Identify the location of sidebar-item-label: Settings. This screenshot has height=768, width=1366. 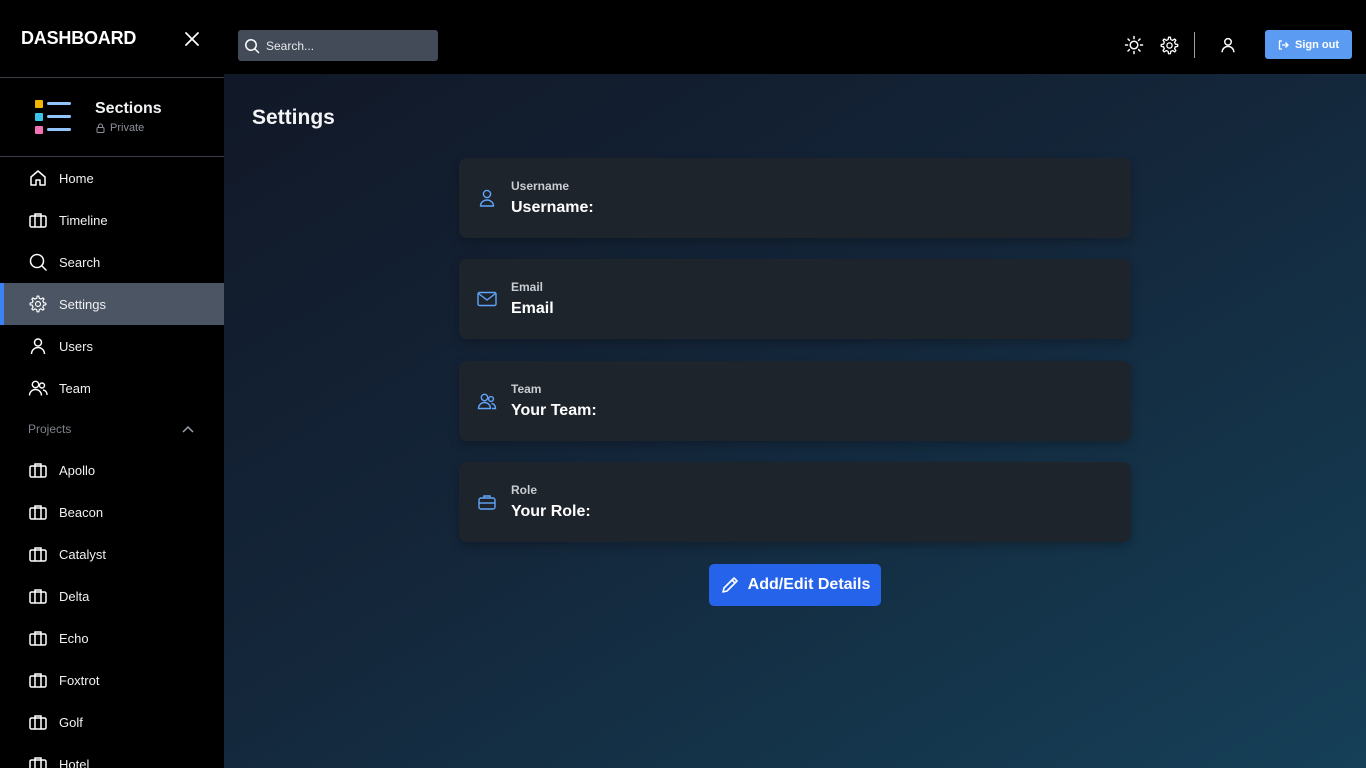
(82, 304).